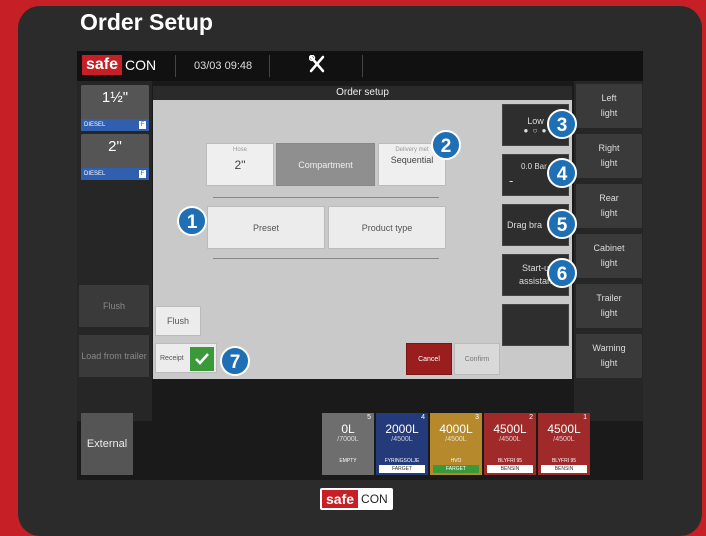  Describe the element at coordinates (402, 444) in the screenshot. I see `compartment-4: 4 2000L /4500L FYRINGSOLJE FARGET` at that location.